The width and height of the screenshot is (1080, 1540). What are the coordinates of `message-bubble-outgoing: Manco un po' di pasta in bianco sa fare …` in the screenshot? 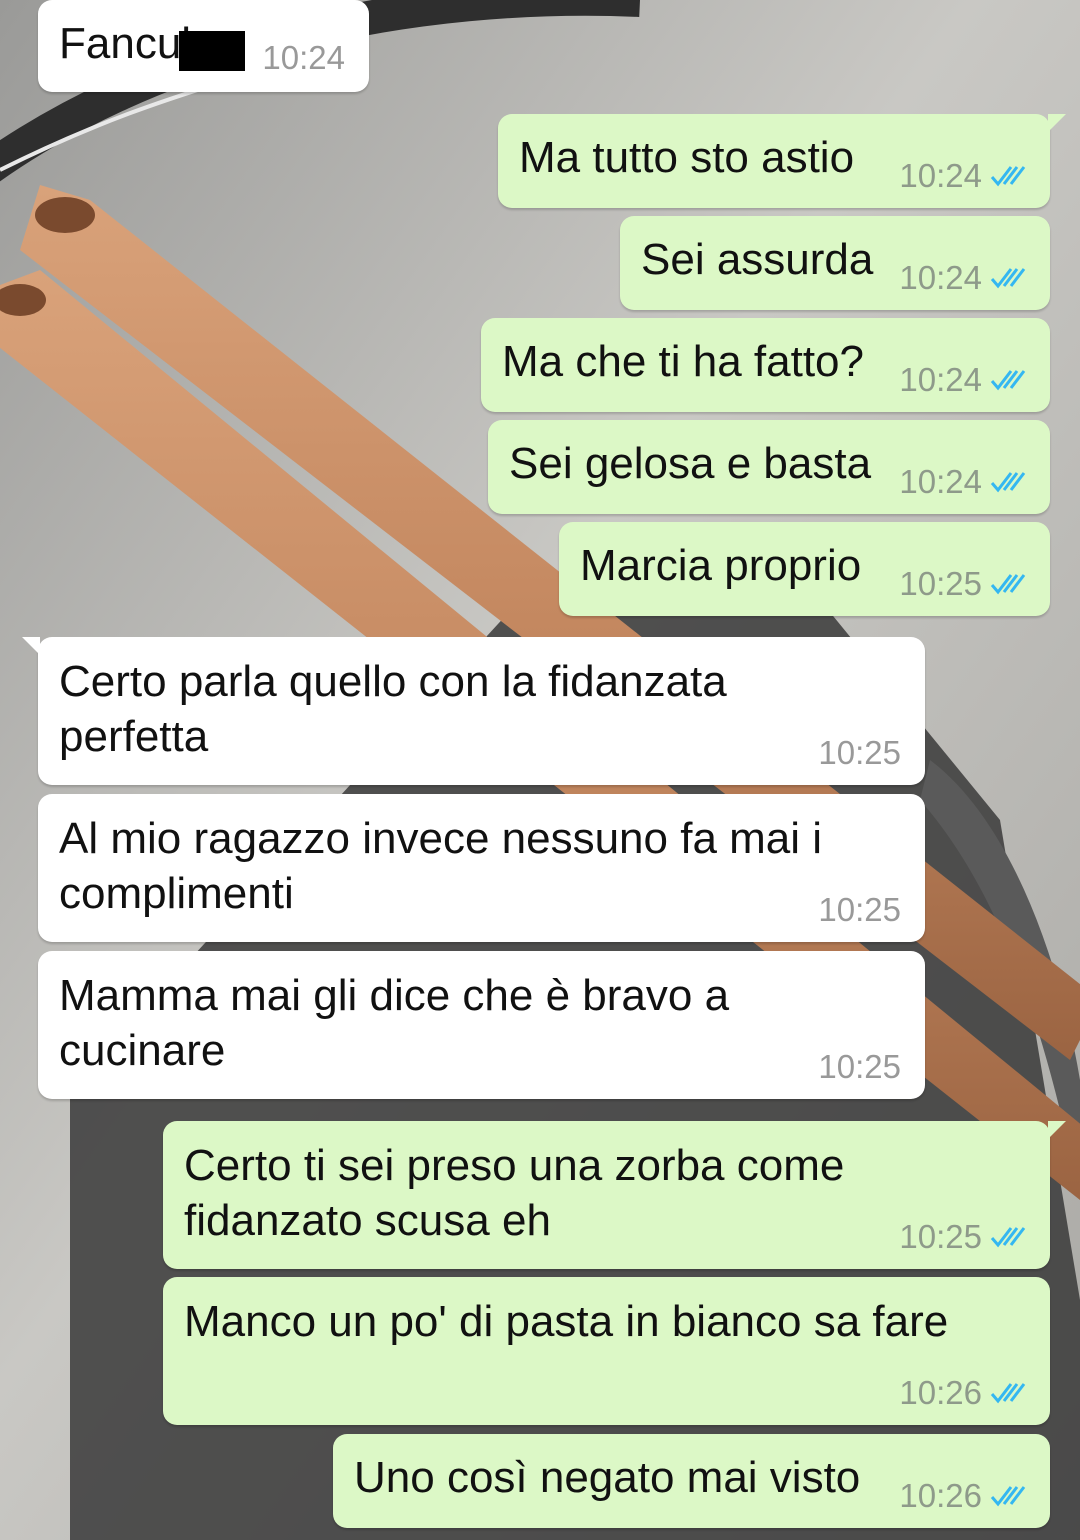 It's located at (606, 1351).